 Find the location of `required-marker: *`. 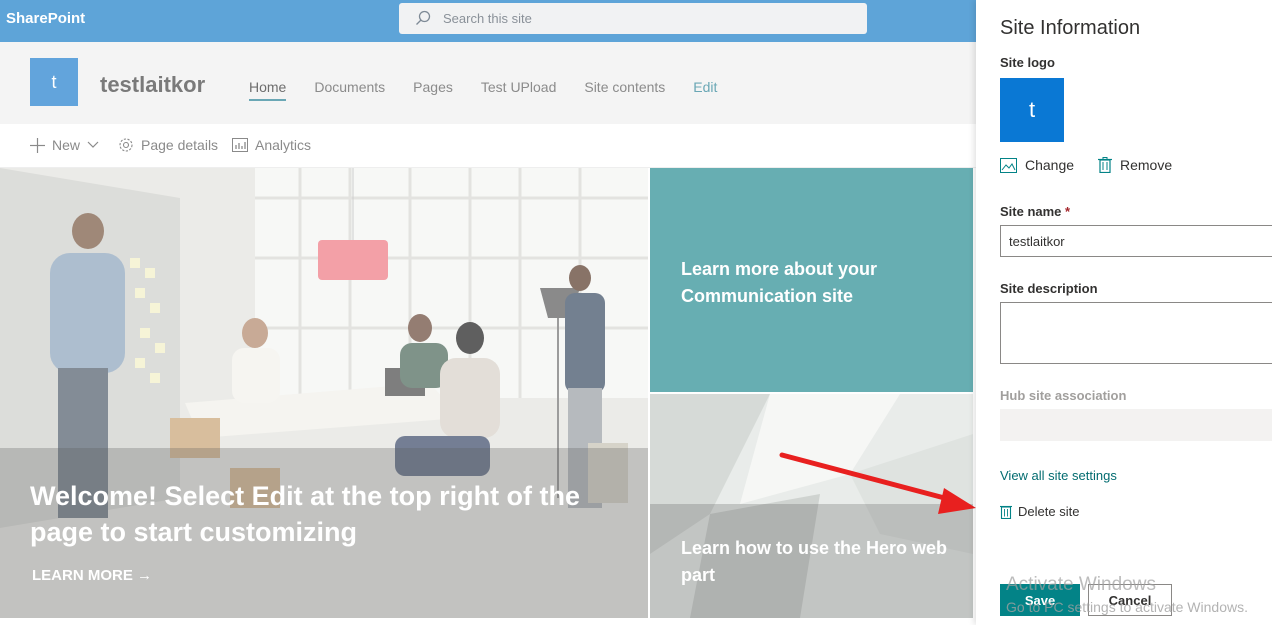

required-marker: * is located at coordinates (1068, 211).